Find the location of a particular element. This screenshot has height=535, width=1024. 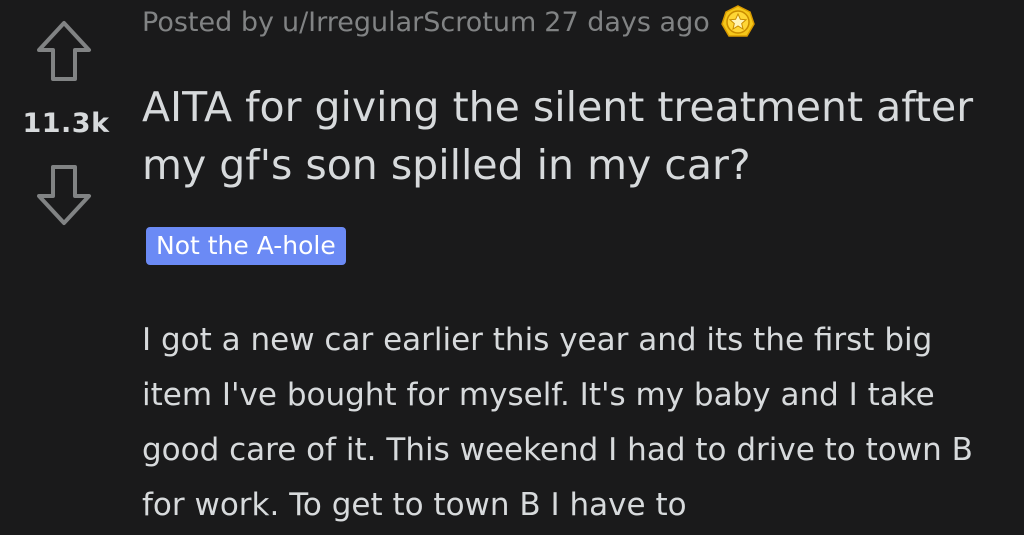

upvote-button is located at coordinates (64, 51).